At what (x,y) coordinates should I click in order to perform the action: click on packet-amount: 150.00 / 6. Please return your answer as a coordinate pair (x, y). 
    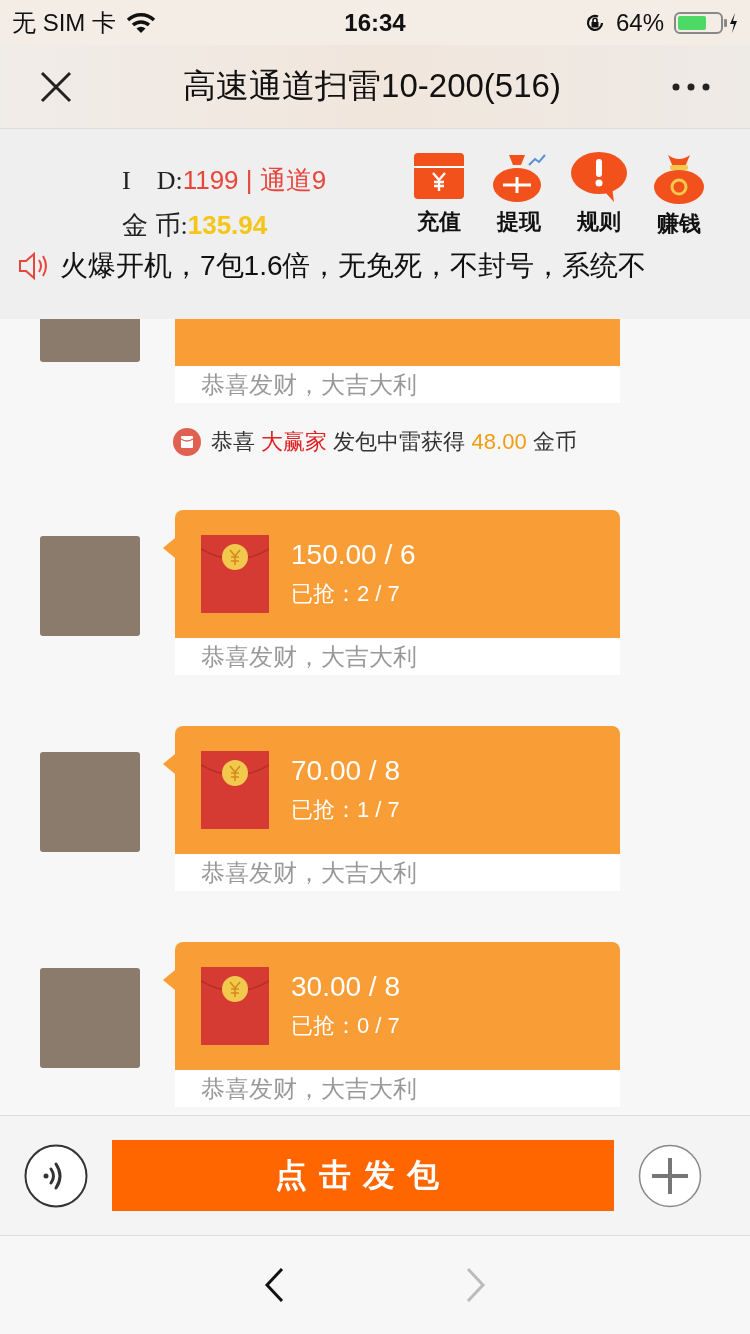
    Looking at the image, I should click on (353, 555).